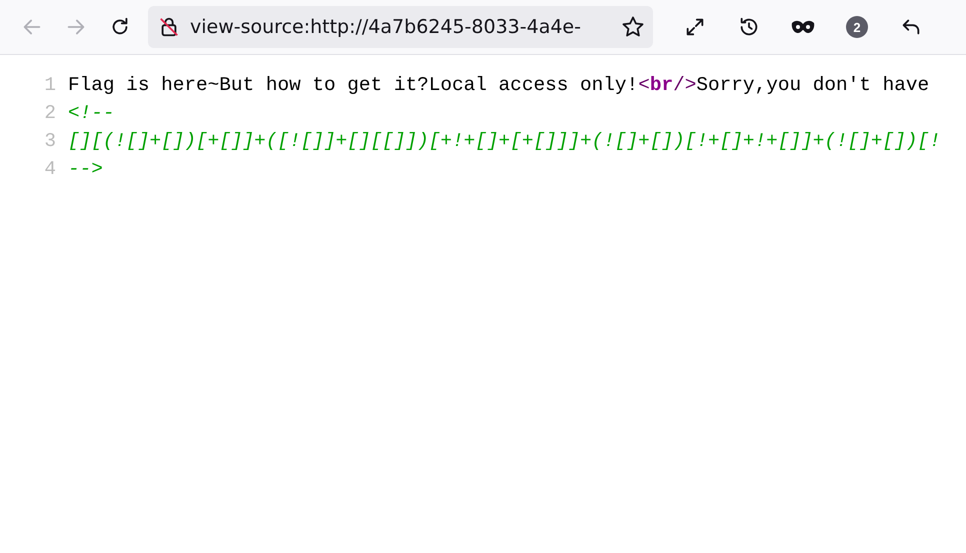  Describe the element at coordinates (857, 27) in the screenshot. I see `count-badge: 2` at that location.